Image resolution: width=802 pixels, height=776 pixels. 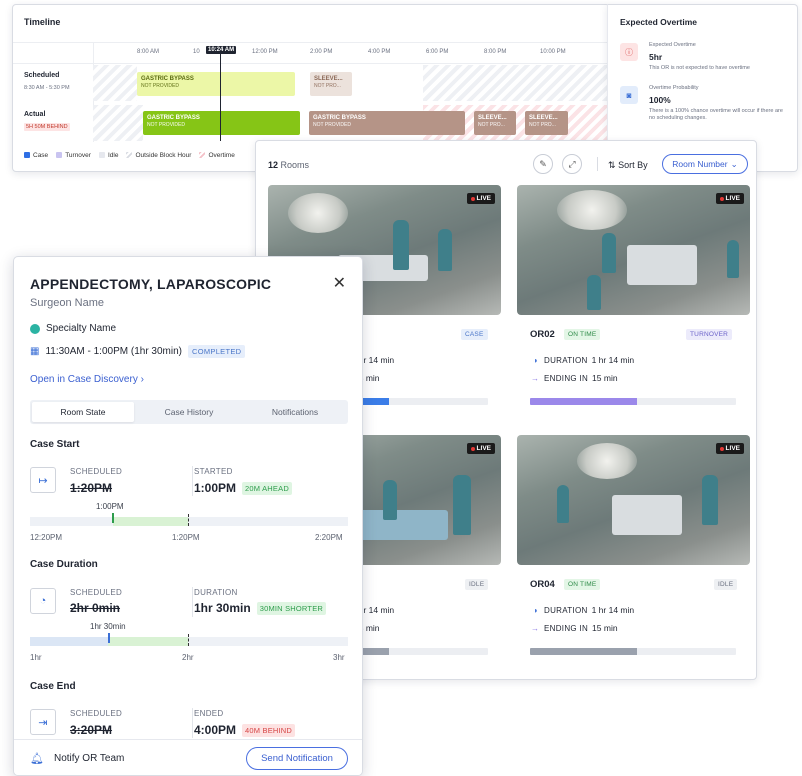 I want to click on hour-label: 10, so click(x=196, y=52).